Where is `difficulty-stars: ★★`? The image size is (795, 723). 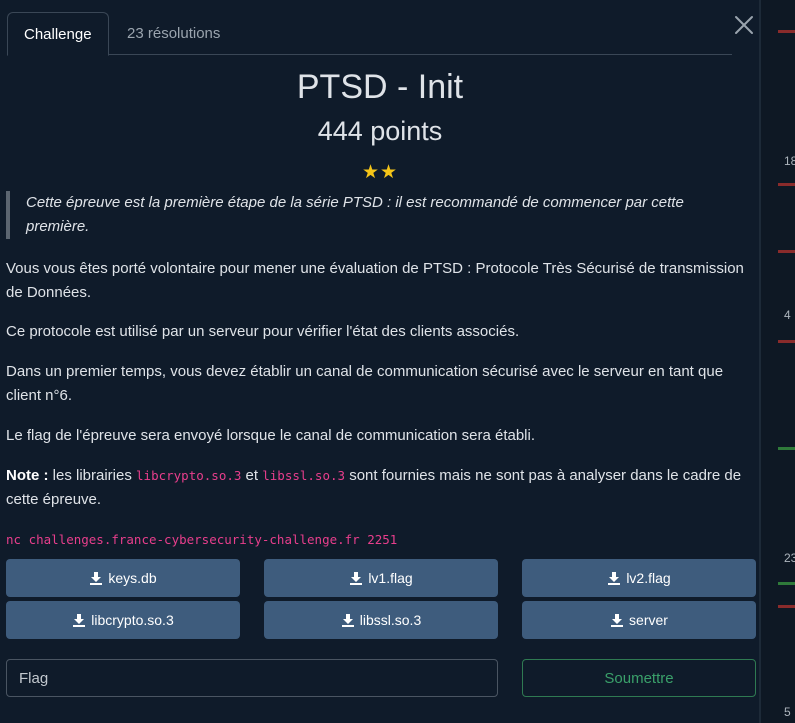
difficulty-stars: ★★ is located at coordinates (380, 172).